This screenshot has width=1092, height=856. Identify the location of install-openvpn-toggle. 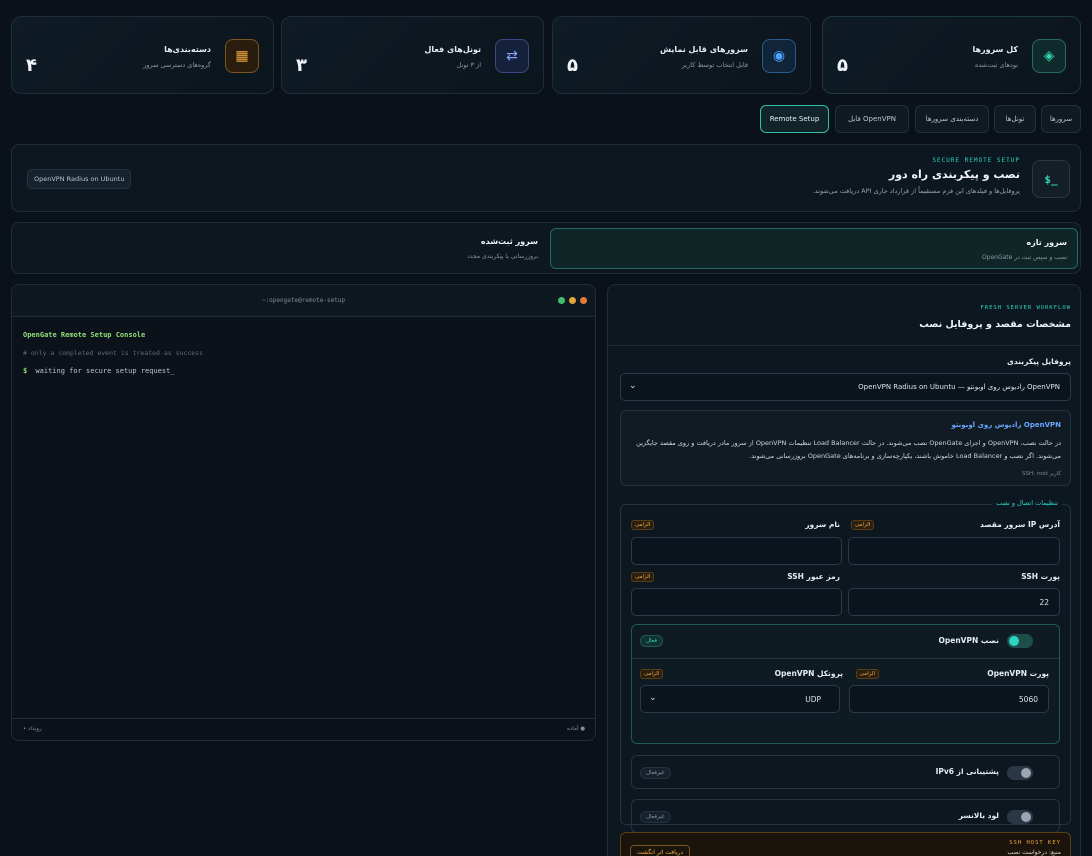
(1020, 641).